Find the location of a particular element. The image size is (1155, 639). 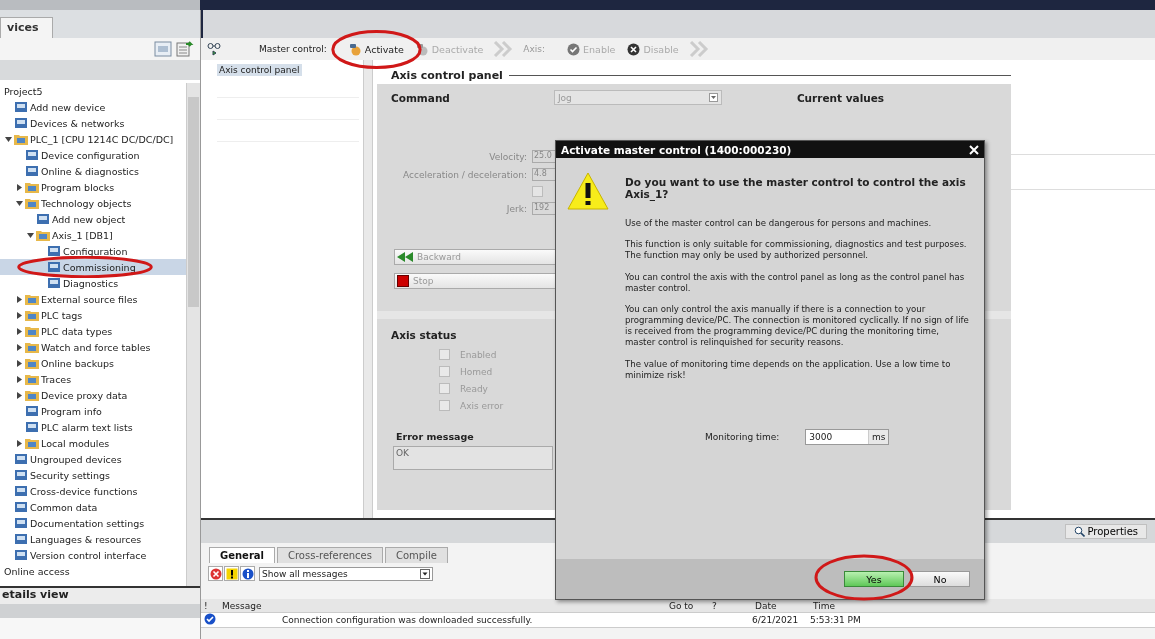

tree-item-label: PLC_1 [CPU 1214C DC/DC/DC] is located at coordinates (102, 139).